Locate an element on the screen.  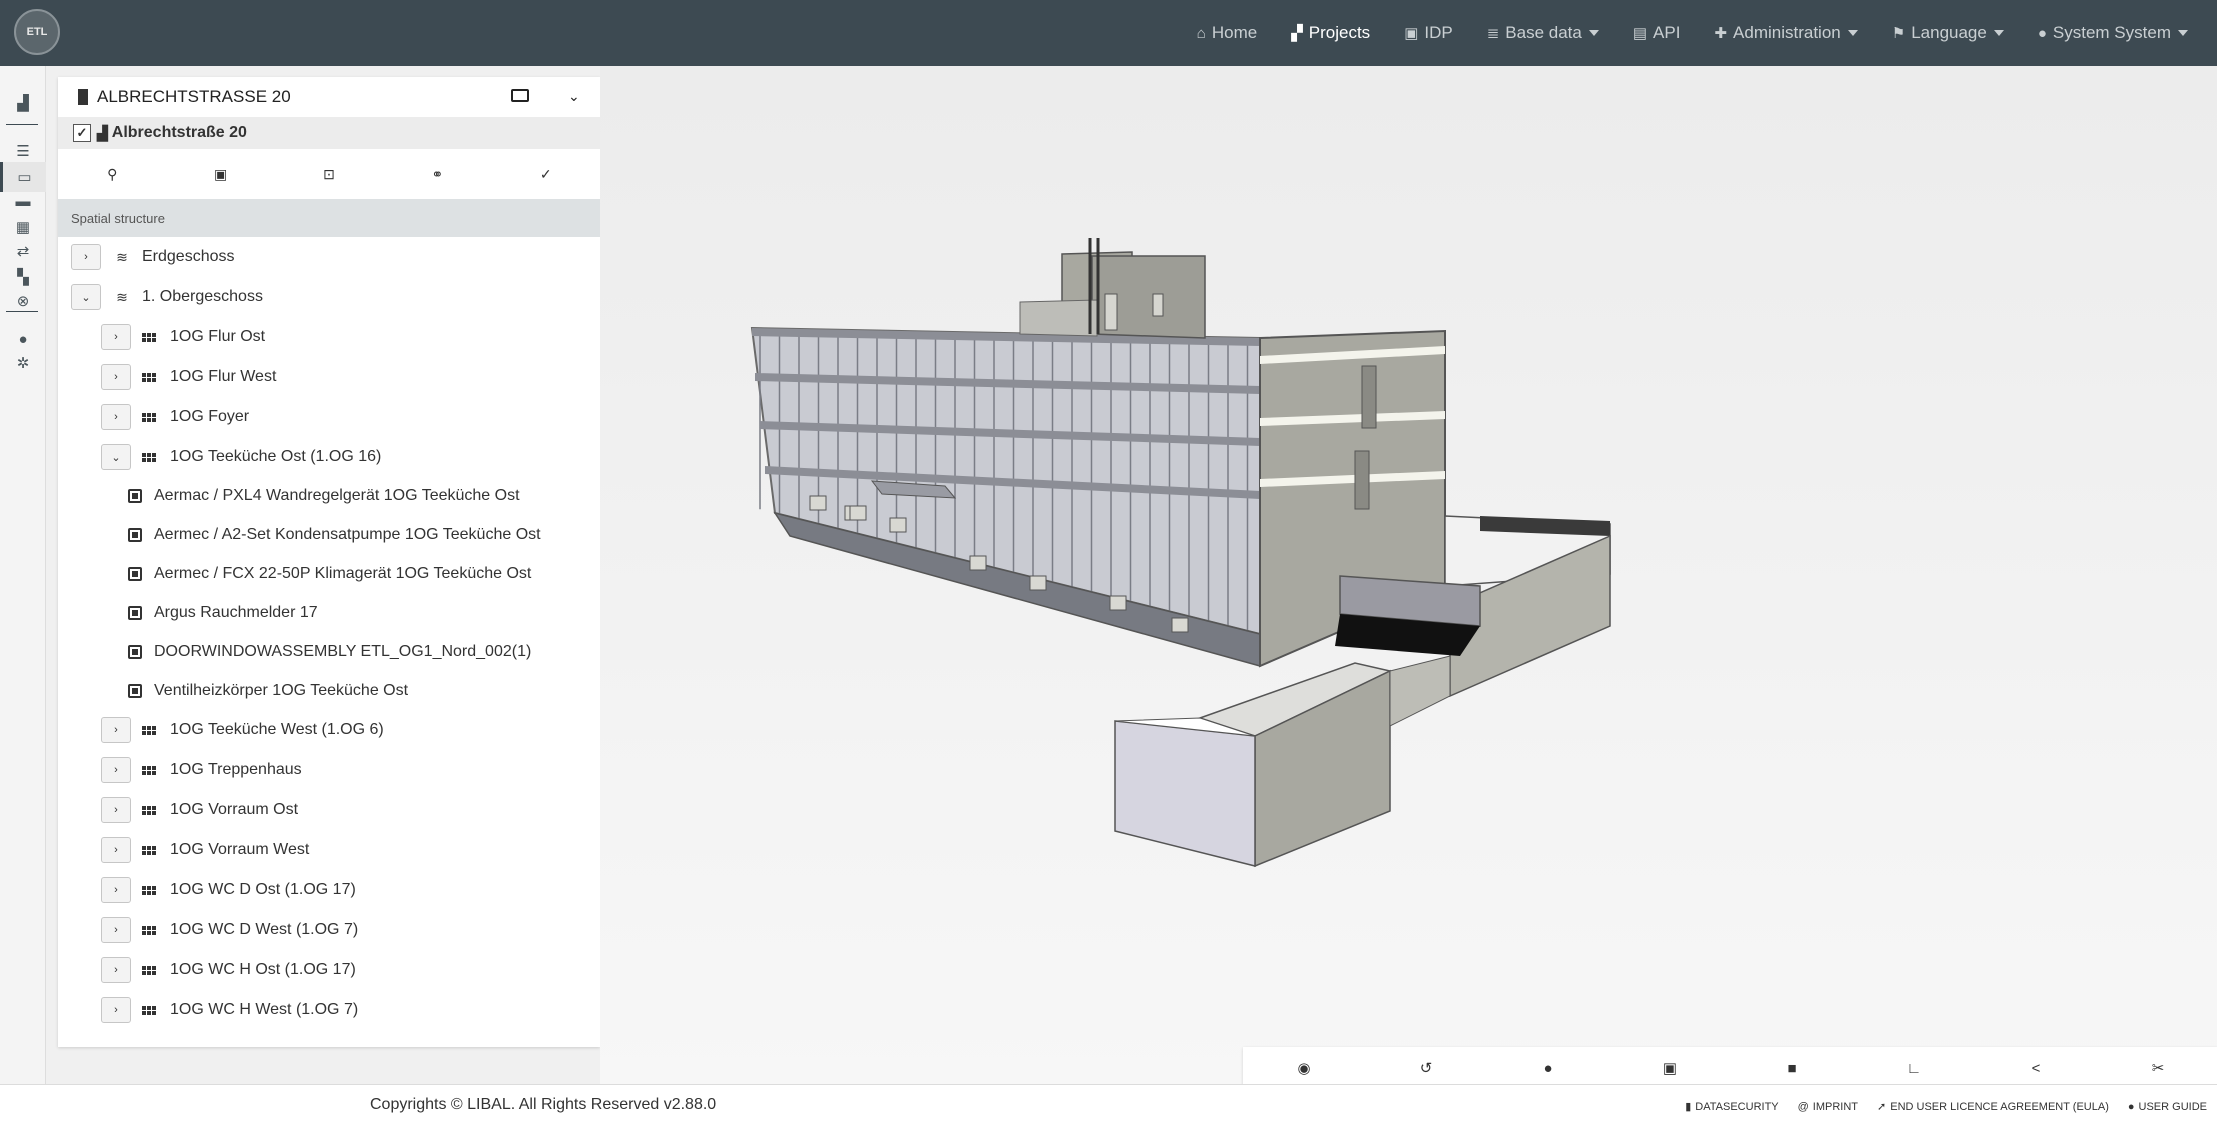
model-row: ✓ ▟ Albrechtstraße 20 is located at coordinates (329, 133).